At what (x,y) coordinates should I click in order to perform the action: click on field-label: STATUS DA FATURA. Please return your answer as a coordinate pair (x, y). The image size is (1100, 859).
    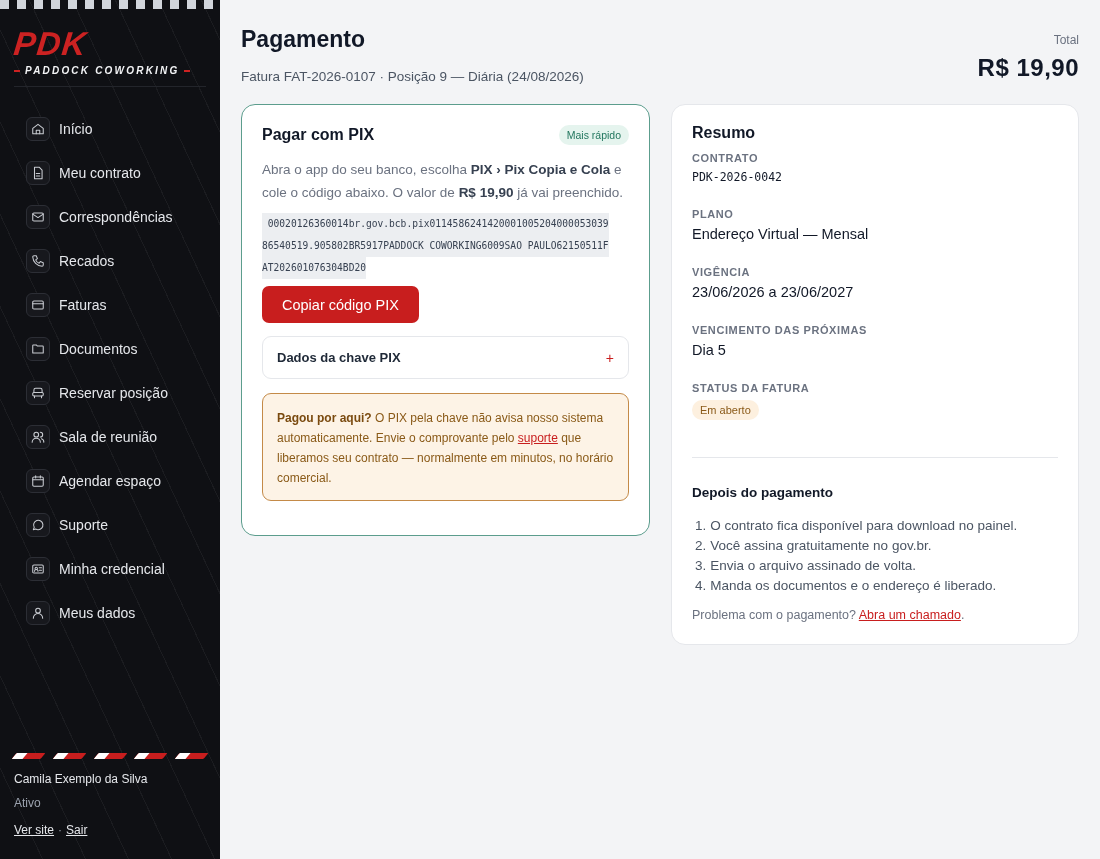
    Looking at the image, I should click on (751, 388).